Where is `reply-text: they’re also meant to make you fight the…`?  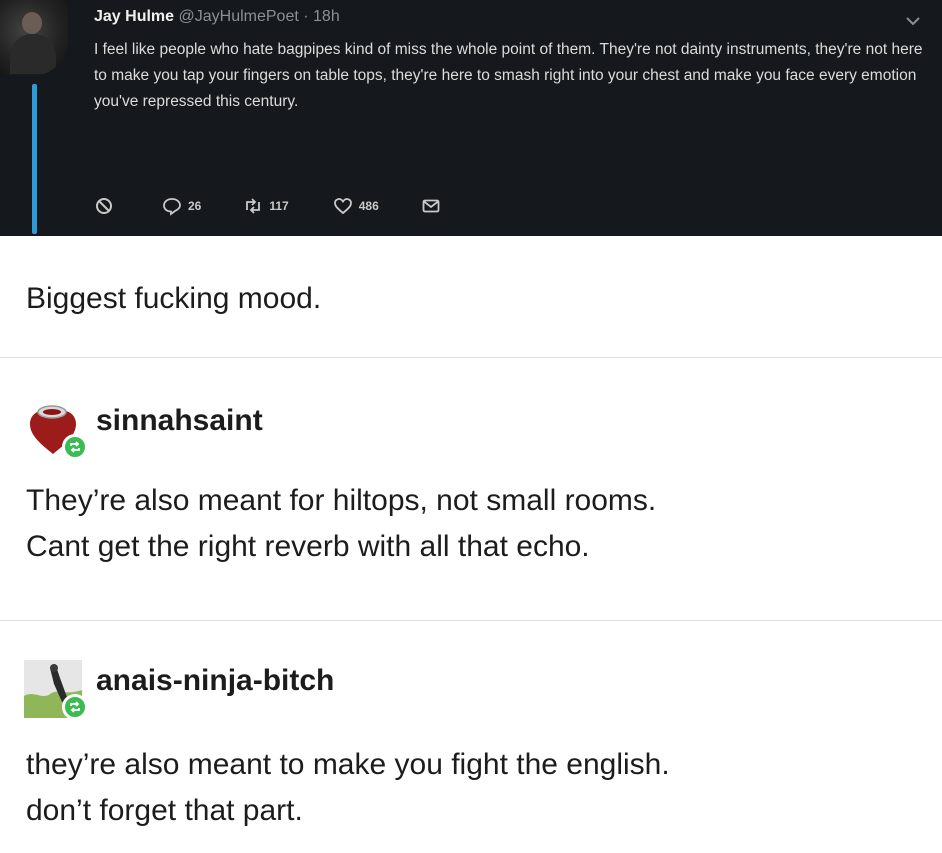 reply-text: they’re also meant to make you fight the… is located at coordinates (348, 788).